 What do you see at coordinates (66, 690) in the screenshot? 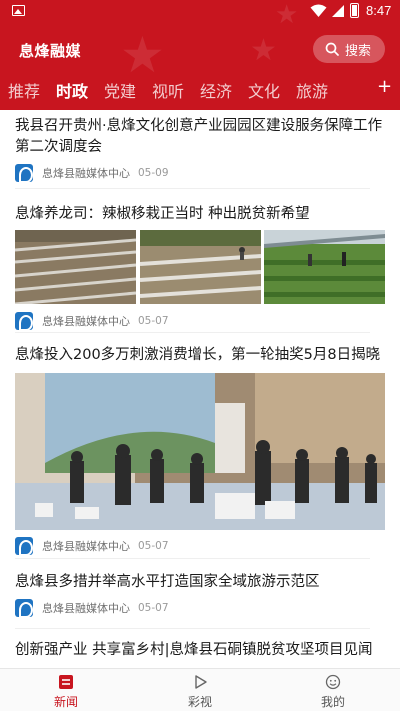
I see `nav-news: 新闻` at bounding box center [66, 690].